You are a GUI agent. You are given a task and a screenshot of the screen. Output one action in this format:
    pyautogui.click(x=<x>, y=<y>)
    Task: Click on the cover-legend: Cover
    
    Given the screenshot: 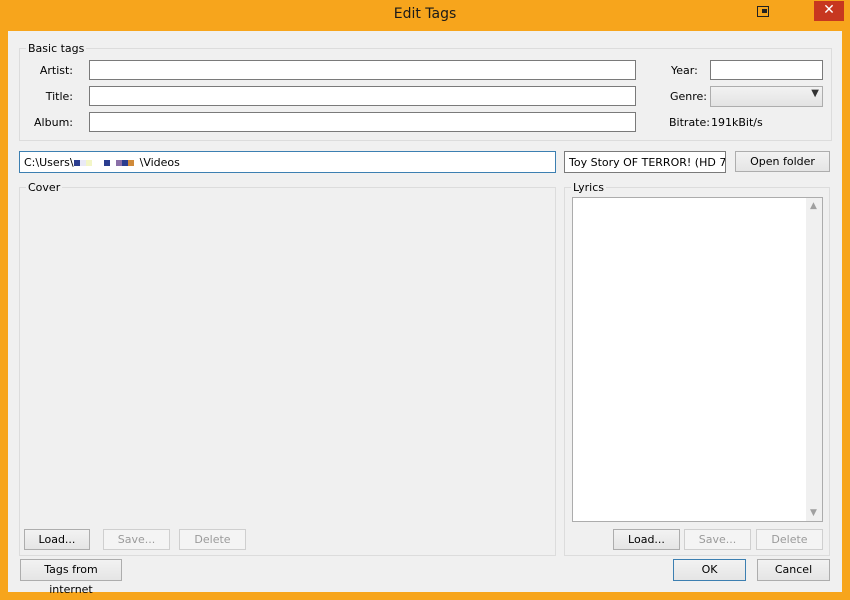 What is the action you would take?
    pyautogui.click(x=44, y=187)
    